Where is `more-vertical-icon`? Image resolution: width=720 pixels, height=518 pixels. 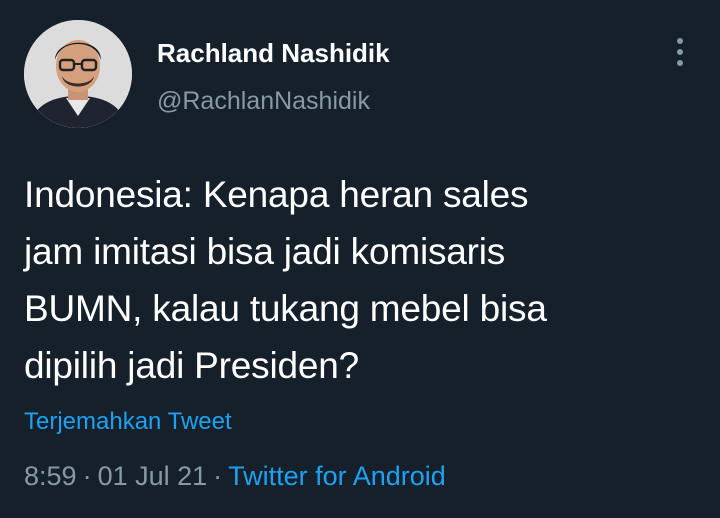 more-vertical-icon is located at coordinates (680, 52).